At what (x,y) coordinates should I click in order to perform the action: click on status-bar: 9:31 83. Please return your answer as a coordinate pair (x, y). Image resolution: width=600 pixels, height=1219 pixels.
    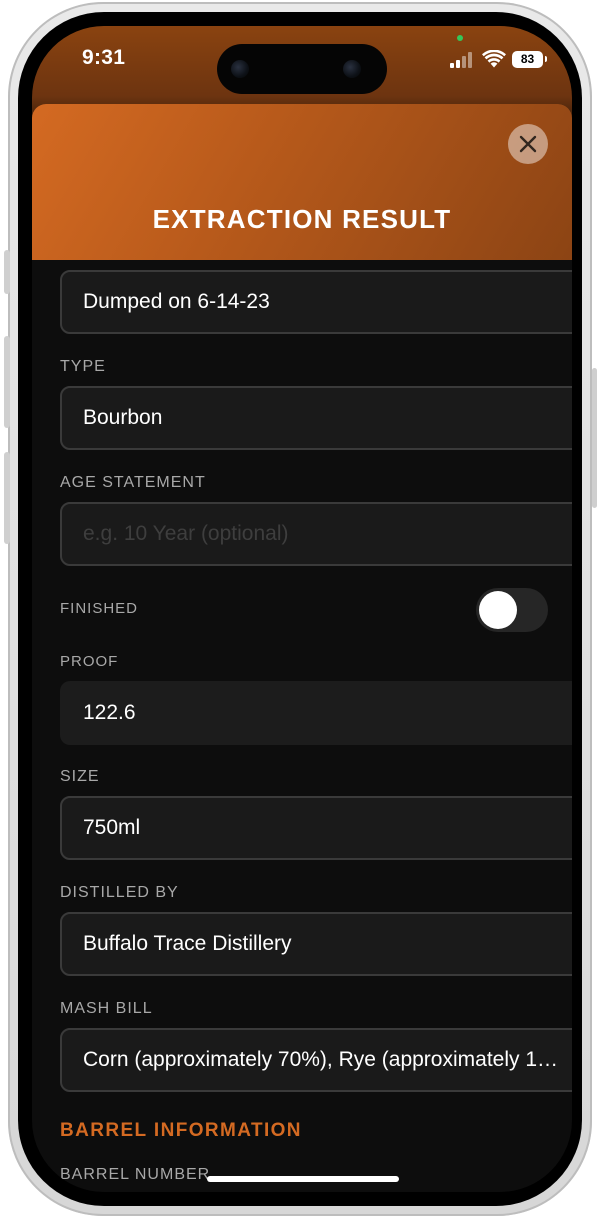
    Looking at the image, I should click on (302, 66).